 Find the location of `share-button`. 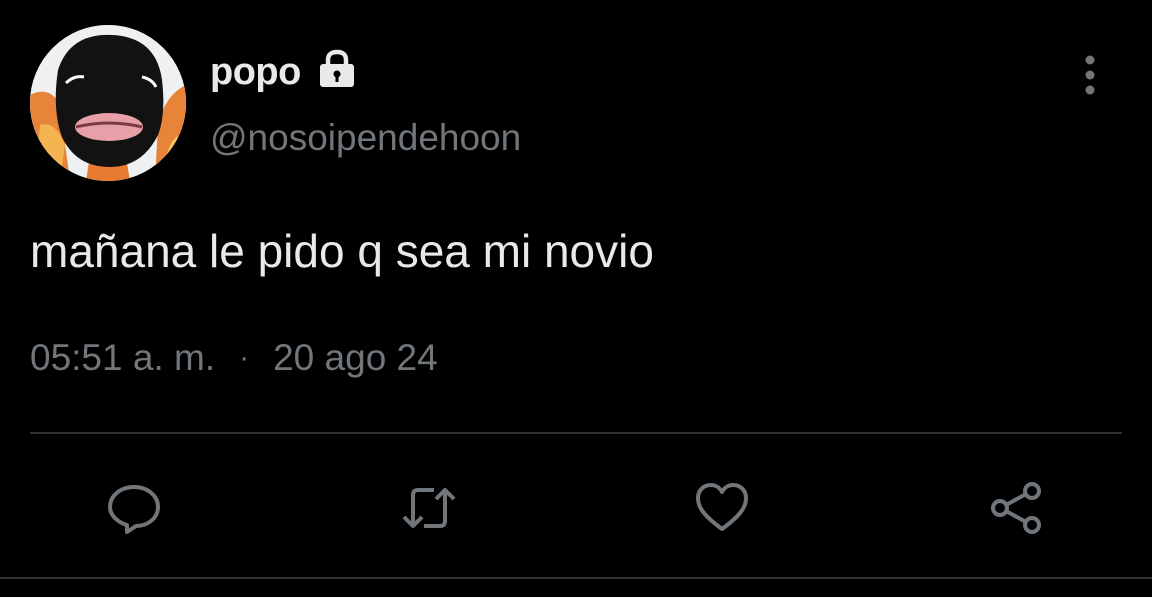

share-button is located at coordinates (1017, 508).